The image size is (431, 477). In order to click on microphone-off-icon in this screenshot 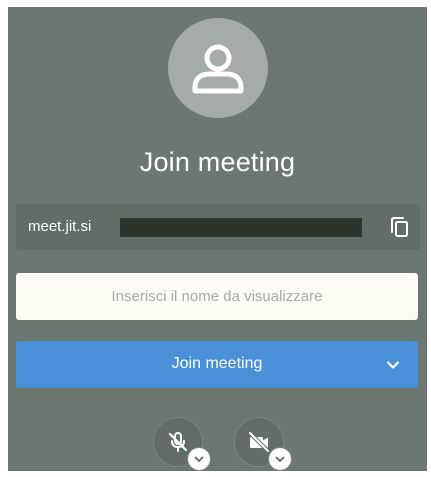, I will do `click(178, 442)`.